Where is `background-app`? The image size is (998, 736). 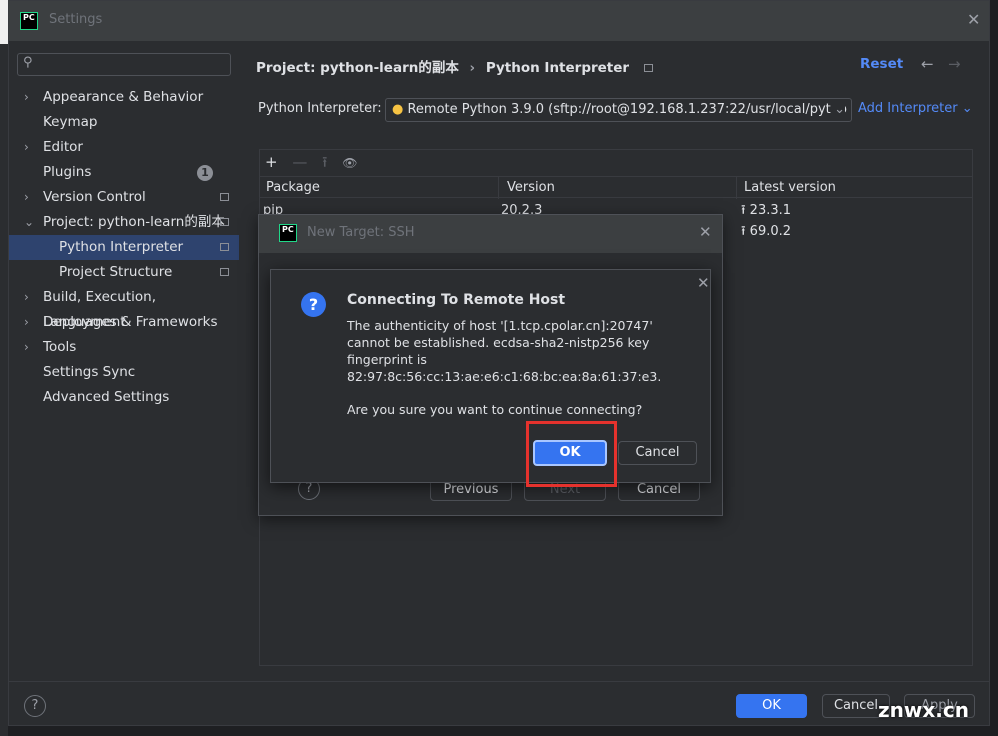
background-app is located at coordinates (4, 368).